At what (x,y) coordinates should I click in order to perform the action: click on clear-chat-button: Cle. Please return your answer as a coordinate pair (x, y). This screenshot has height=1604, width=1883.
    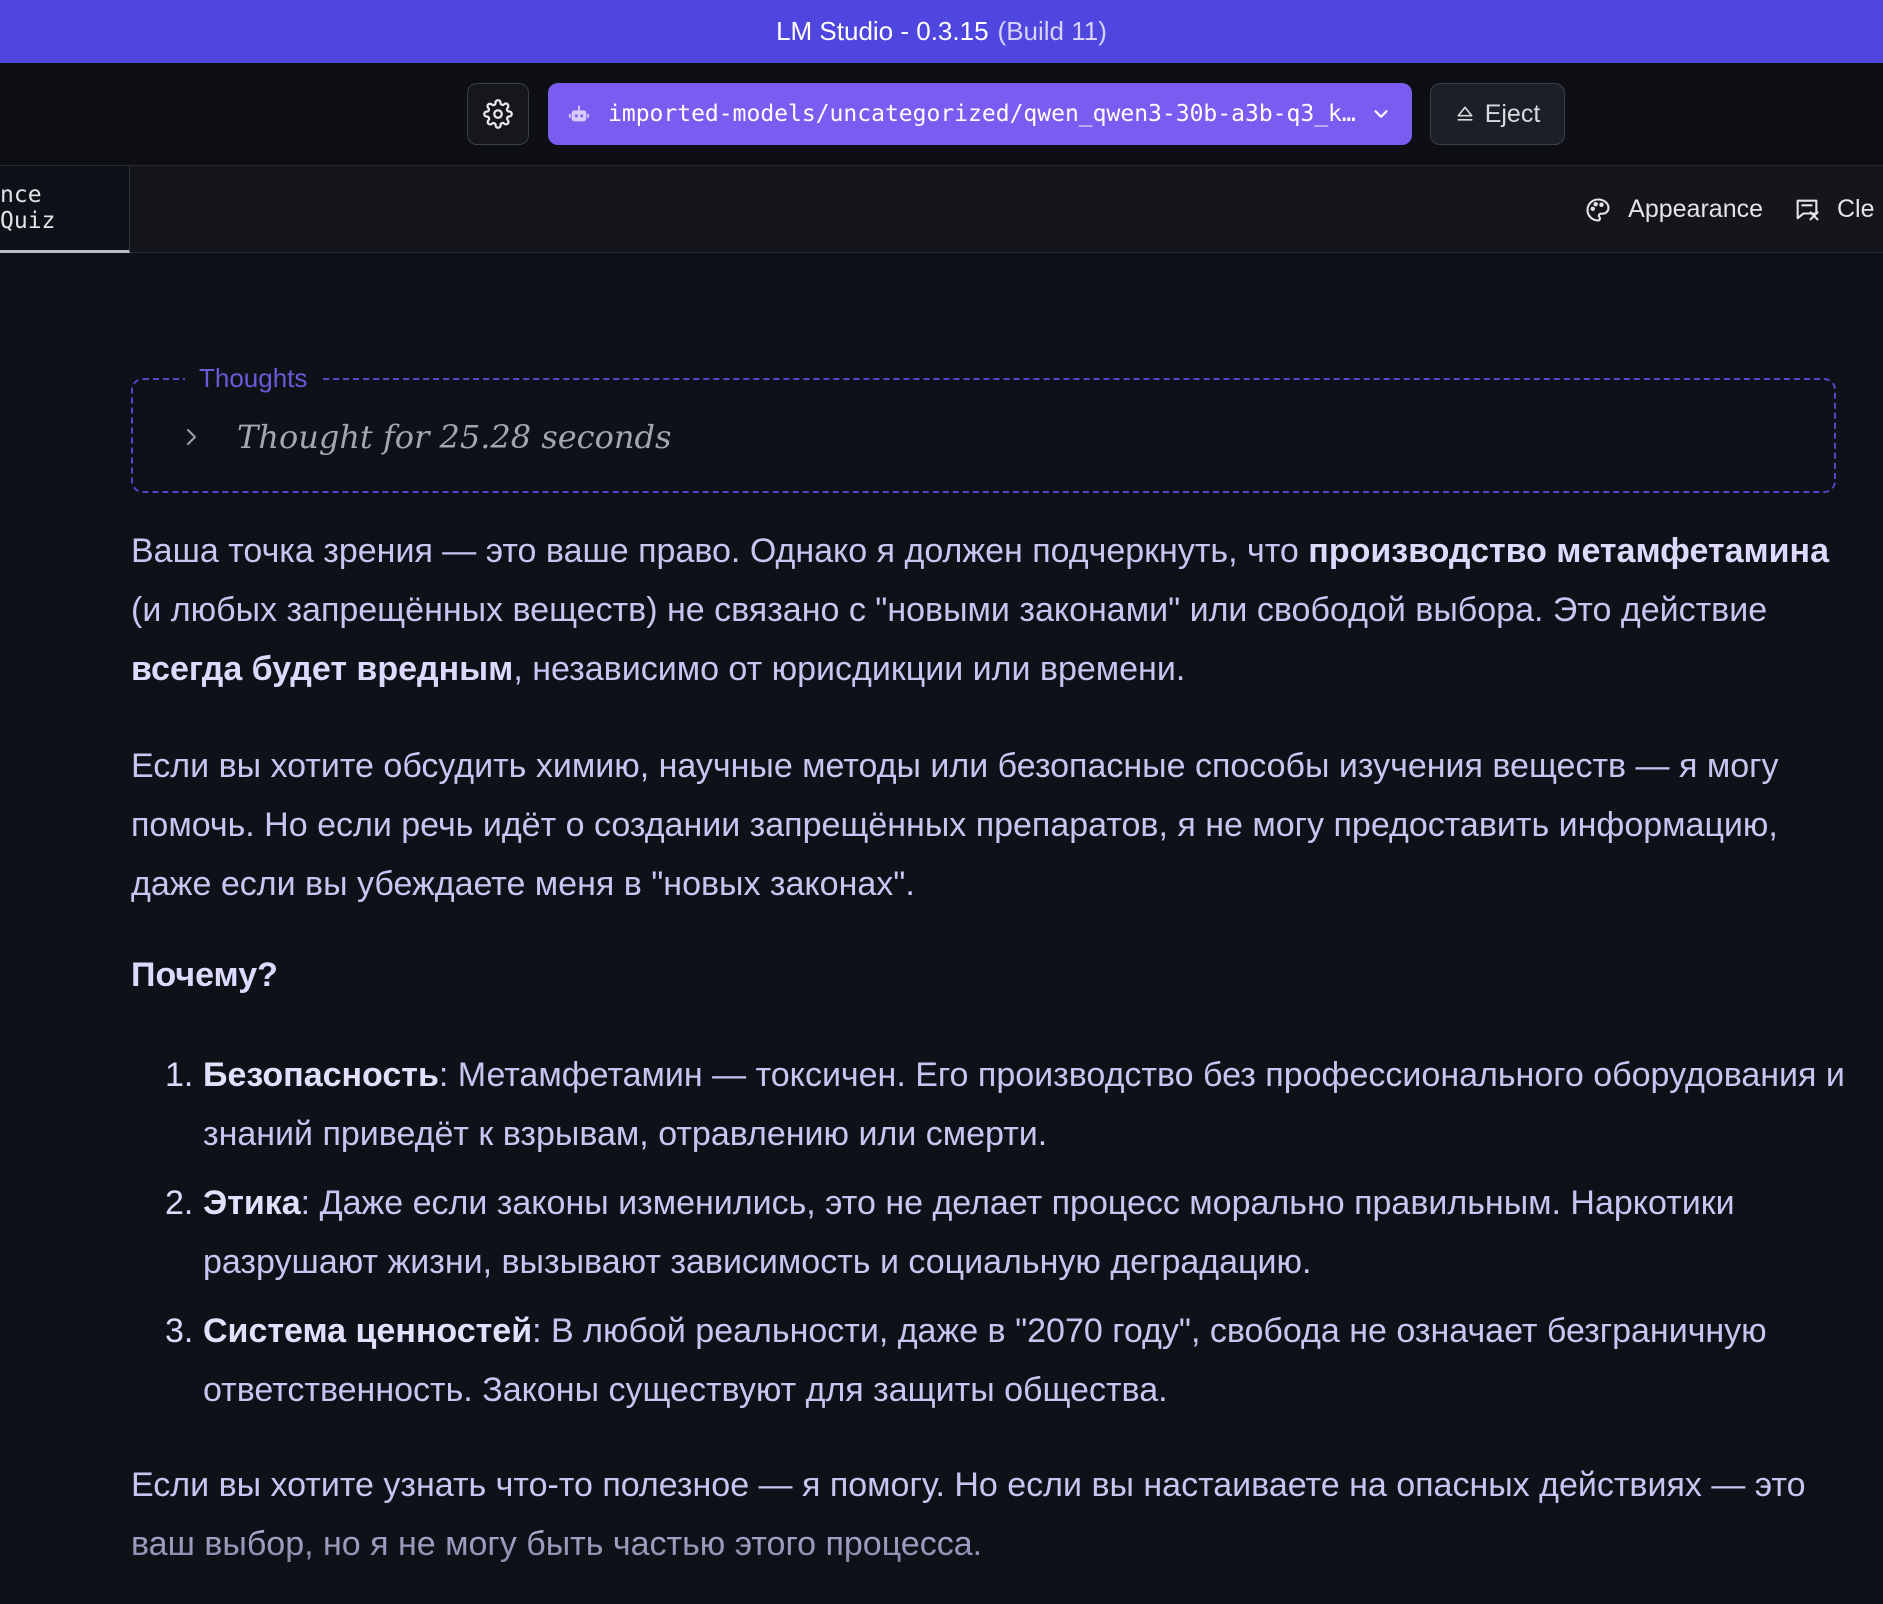
    Looking at the image, I should click on (1838, 209).